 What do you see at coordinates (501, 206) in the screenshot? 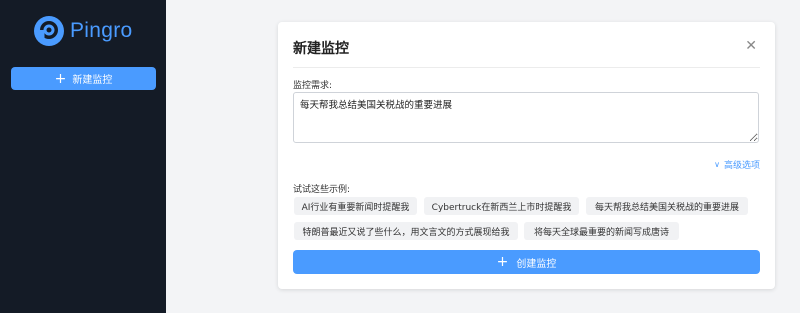
I see `example-chip: Cybertruck在新西兰上市时提醒我` at bounding box center [501, 206].